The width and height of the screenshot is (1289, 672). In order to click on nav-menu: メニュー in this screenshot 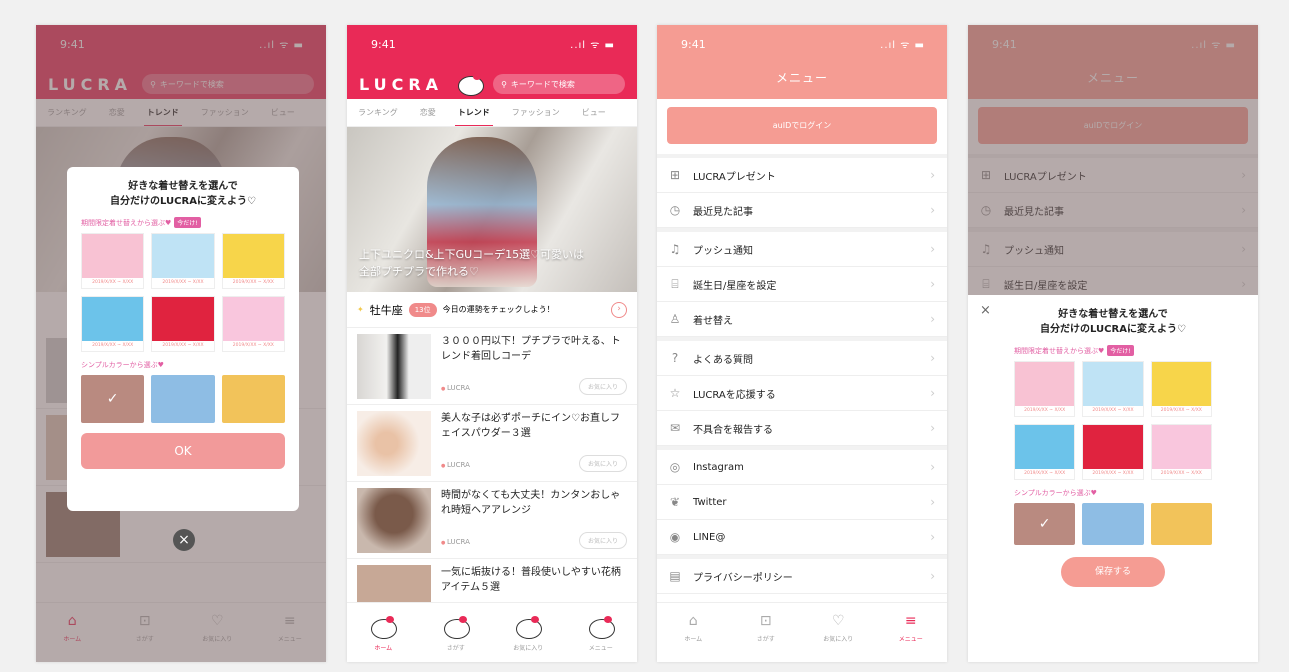, I will do `click(601, 632)`.